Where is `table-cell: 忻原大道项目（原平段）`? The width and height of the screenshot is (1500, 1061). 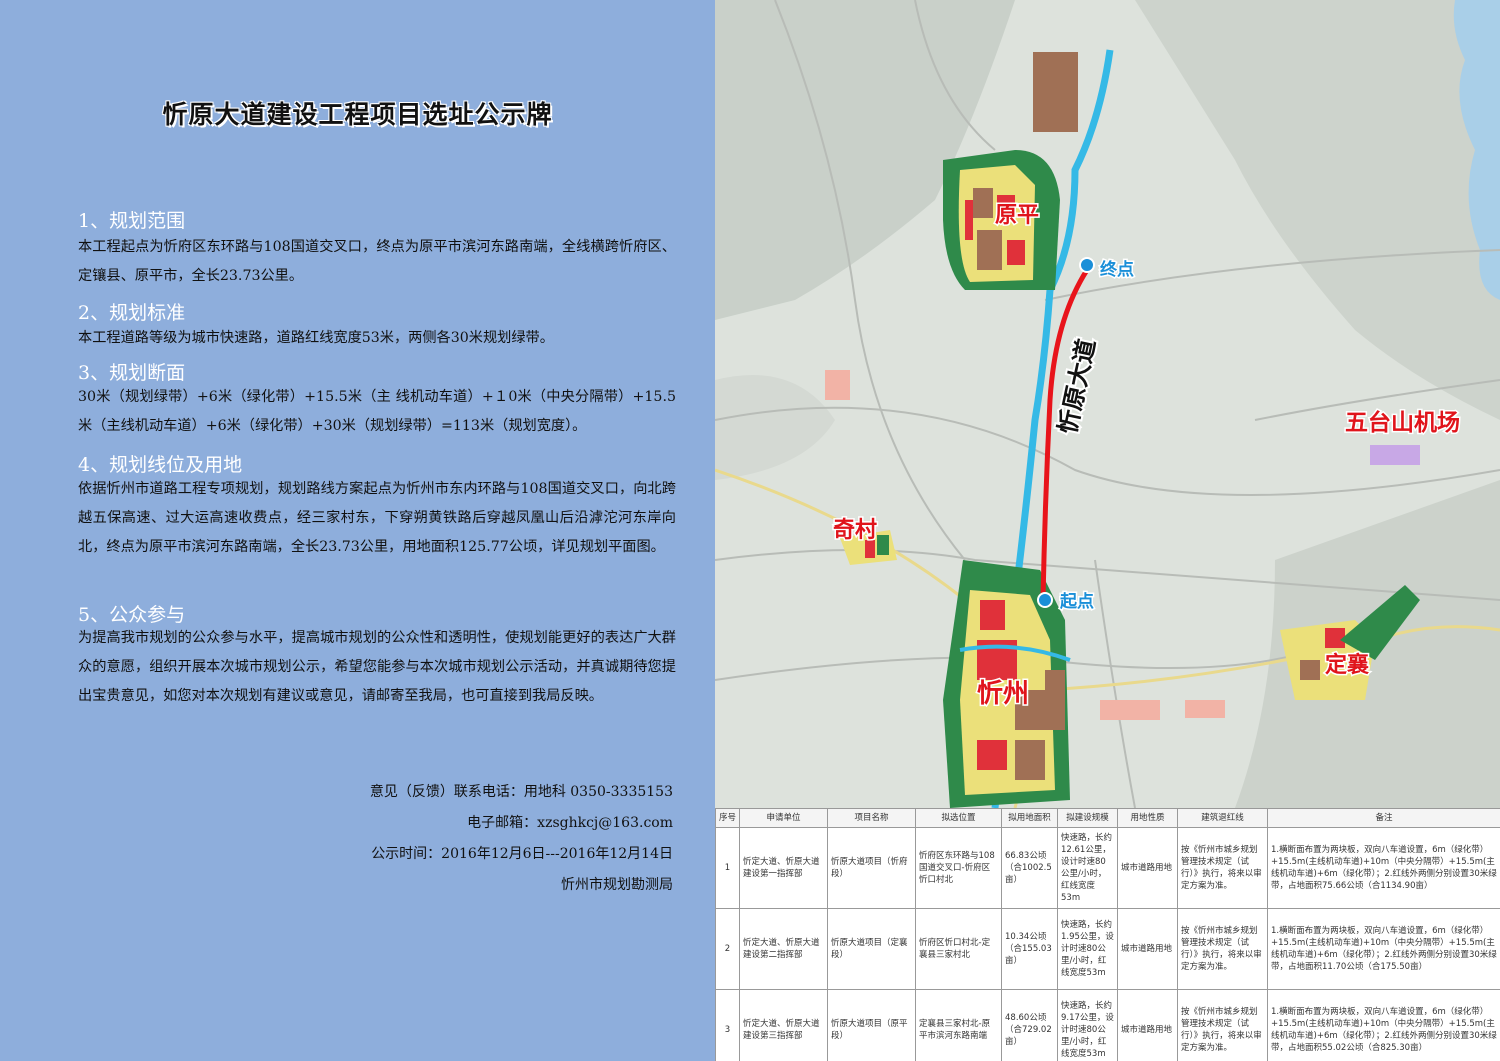 table-cell: 忻原大道项目（原平段） is located at coordinates (871, 1025).